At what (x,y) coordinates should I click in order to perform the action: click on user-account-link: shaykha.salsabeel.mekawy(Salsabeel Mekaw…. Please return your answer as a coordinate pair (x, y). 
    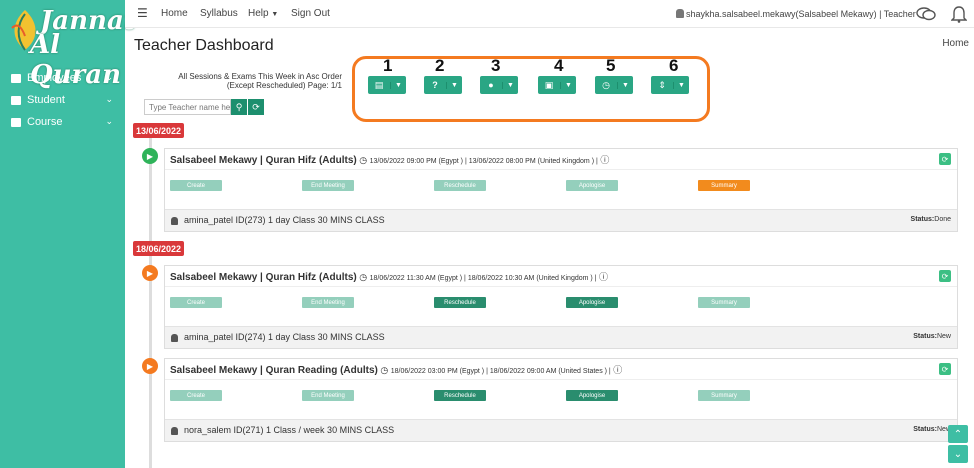
    Looking at the image, I should click on (796, 14).